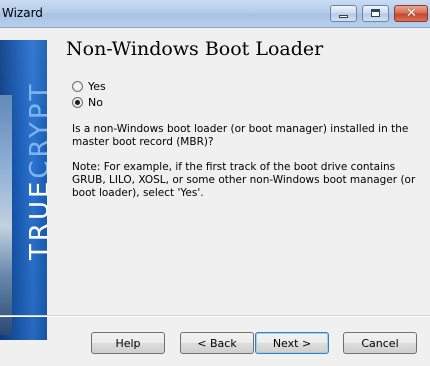 Image resolution: width=430 pixels, height=366 pixels. I want to click on close-icon: ✕, so click(411, 13).